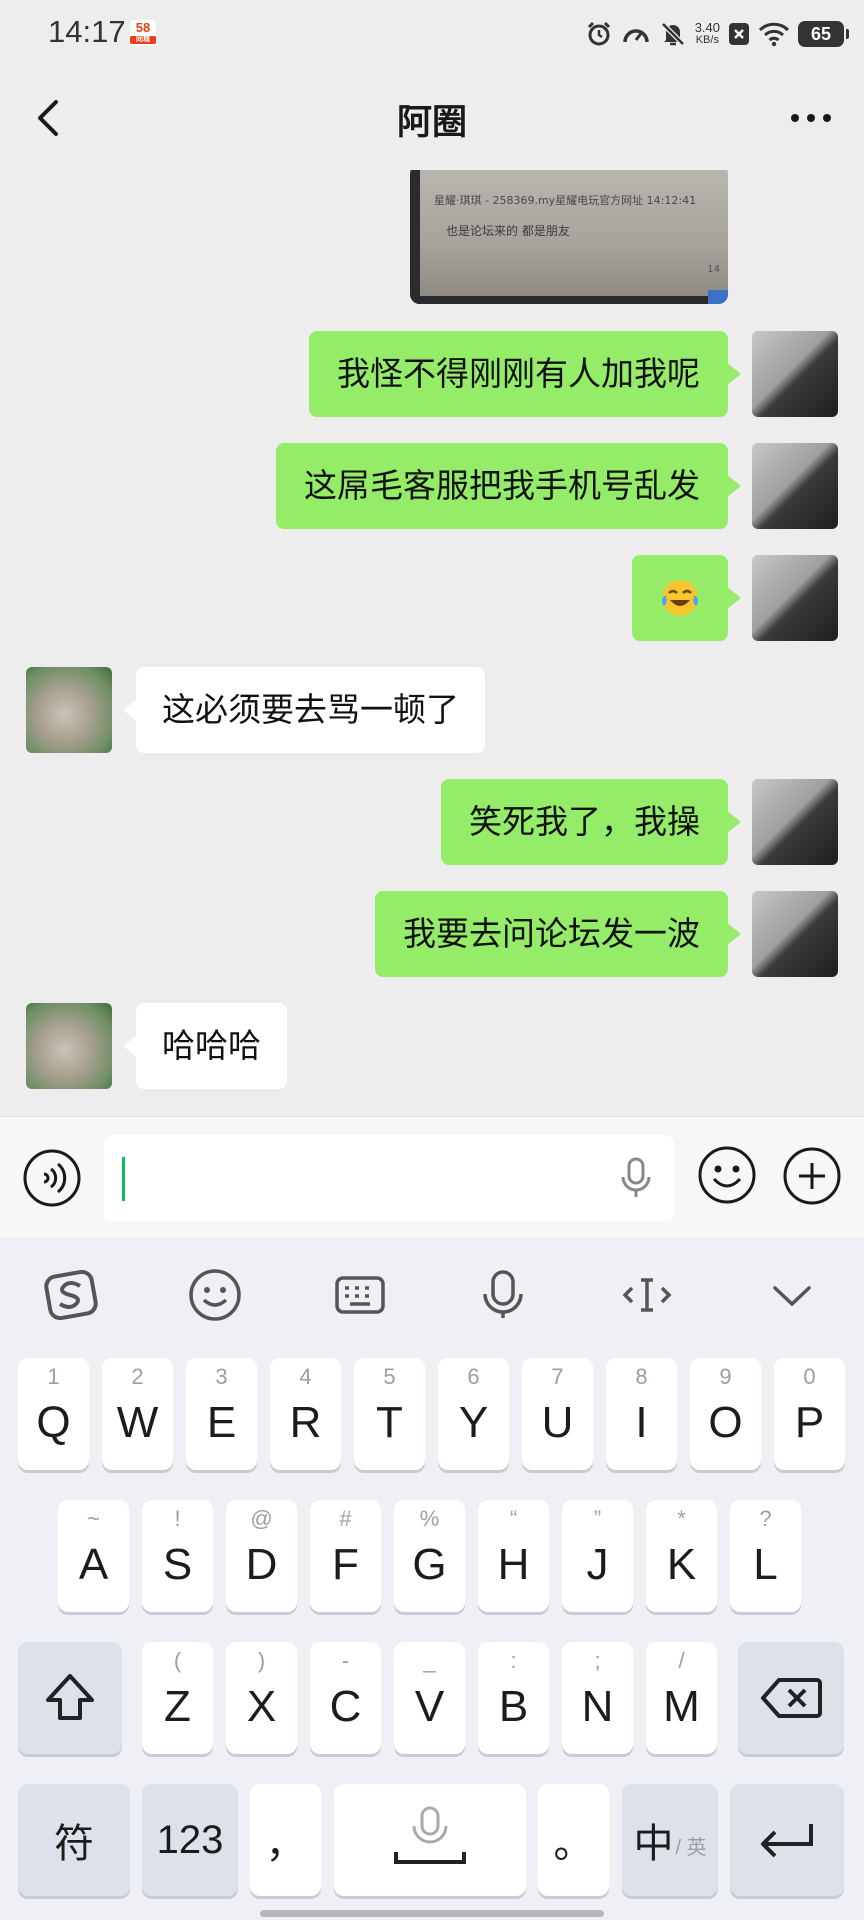  I want to click on tears-of-joy-emoji-icon, so click(680, 598).